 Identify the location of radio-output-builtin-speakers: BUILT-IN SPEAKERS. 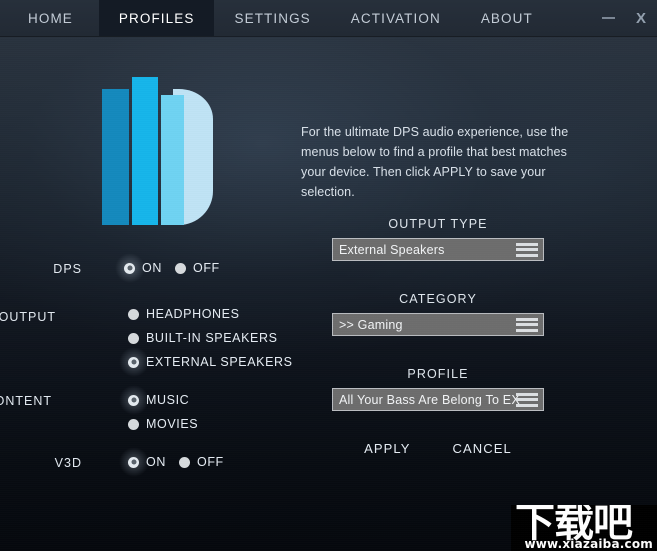
(203, 338).